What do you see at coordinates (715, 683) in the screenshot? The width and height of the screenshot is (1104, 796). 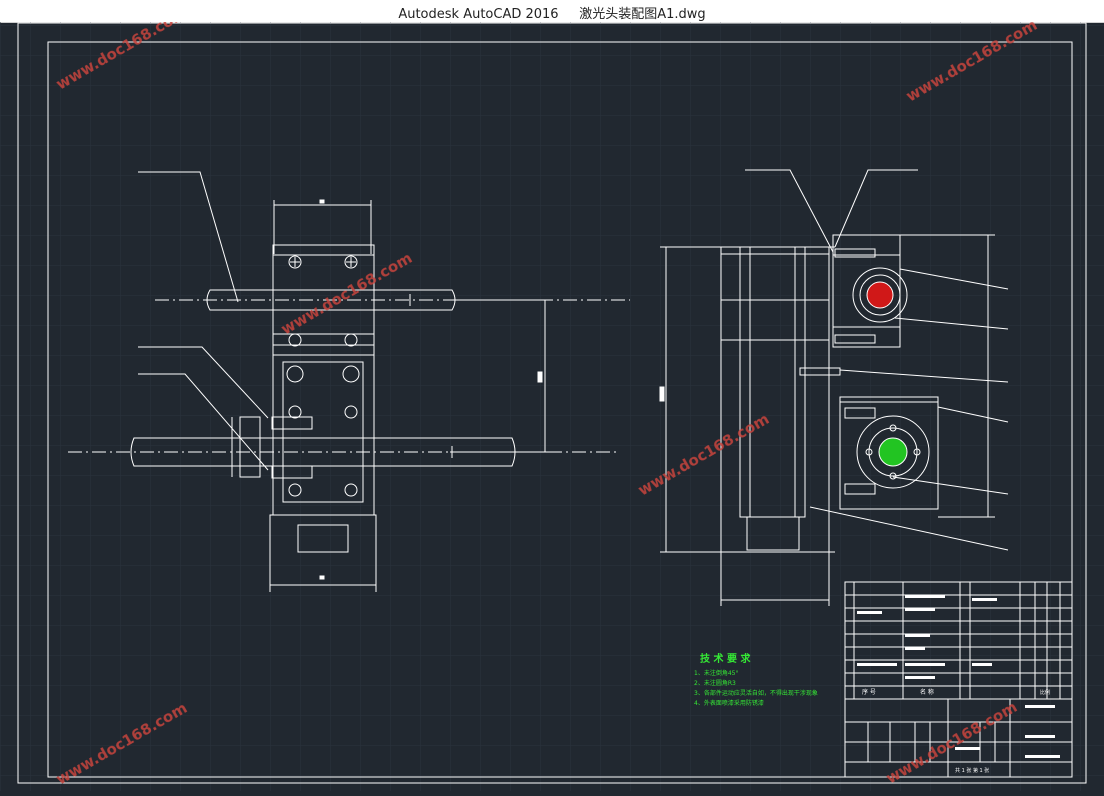 I see `tech-requirement-2: 2、未注圆角R3` at bounding box center [715, 683].